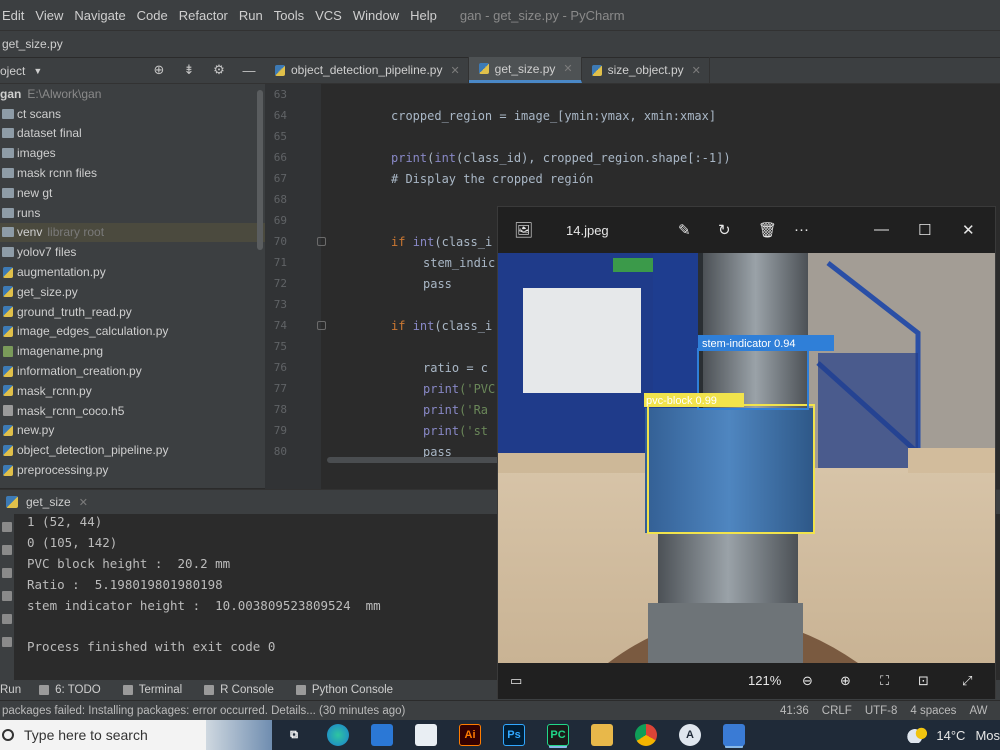 The width and height of the screenshot is (1000, 750). I want to click on chevron-down-icon: ▼, so click(37, 71).